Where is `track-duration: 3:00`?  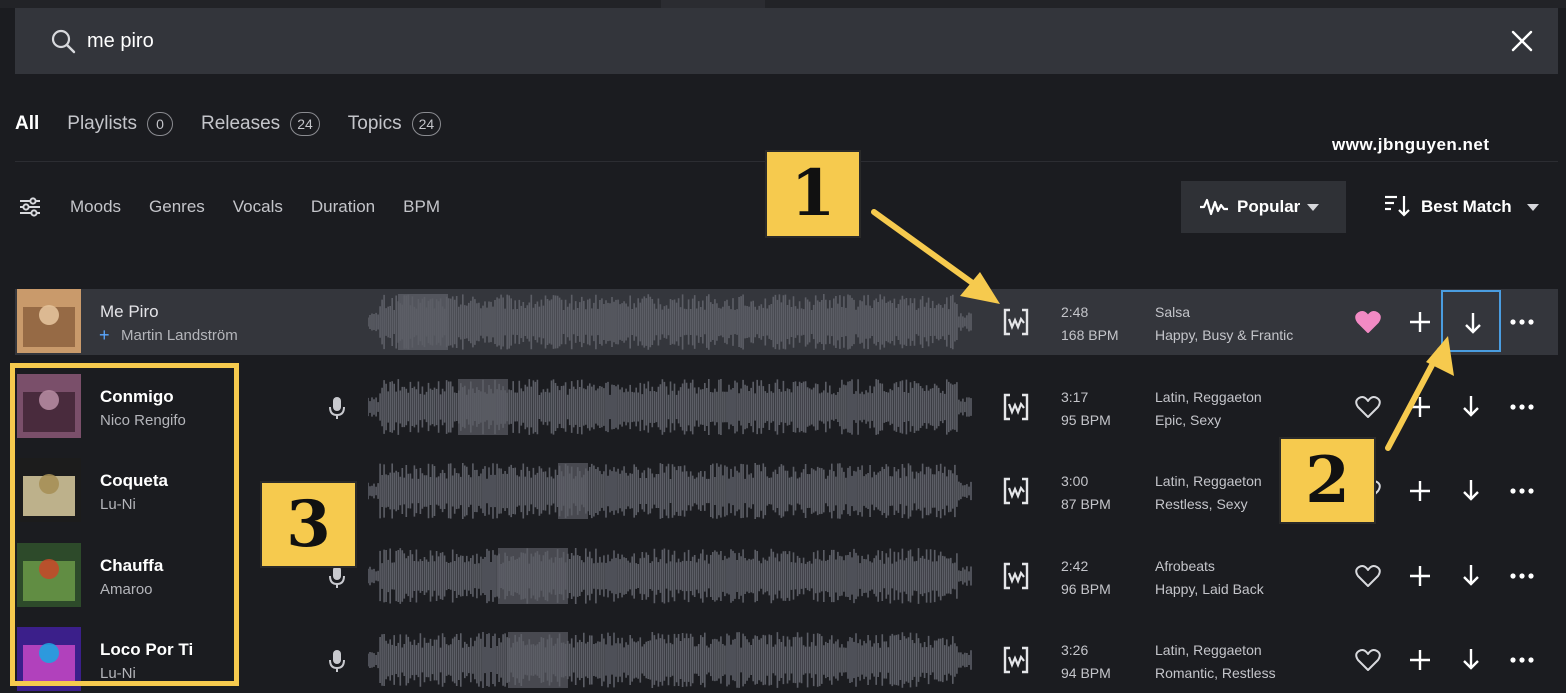 track-duration: 3:00 is located at coordinates (1075, 481).